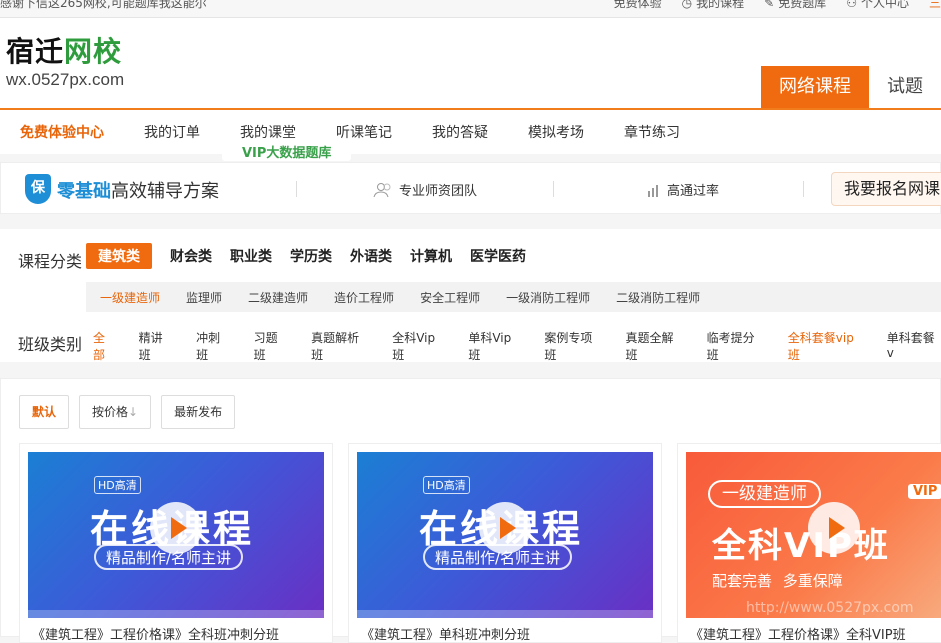 The height and width of the screenshot is (643, 941). Describe the element at coordinates (62, 132) in the screenshot. I see `nav-free-trial-center: 免费体验中心` at that location.